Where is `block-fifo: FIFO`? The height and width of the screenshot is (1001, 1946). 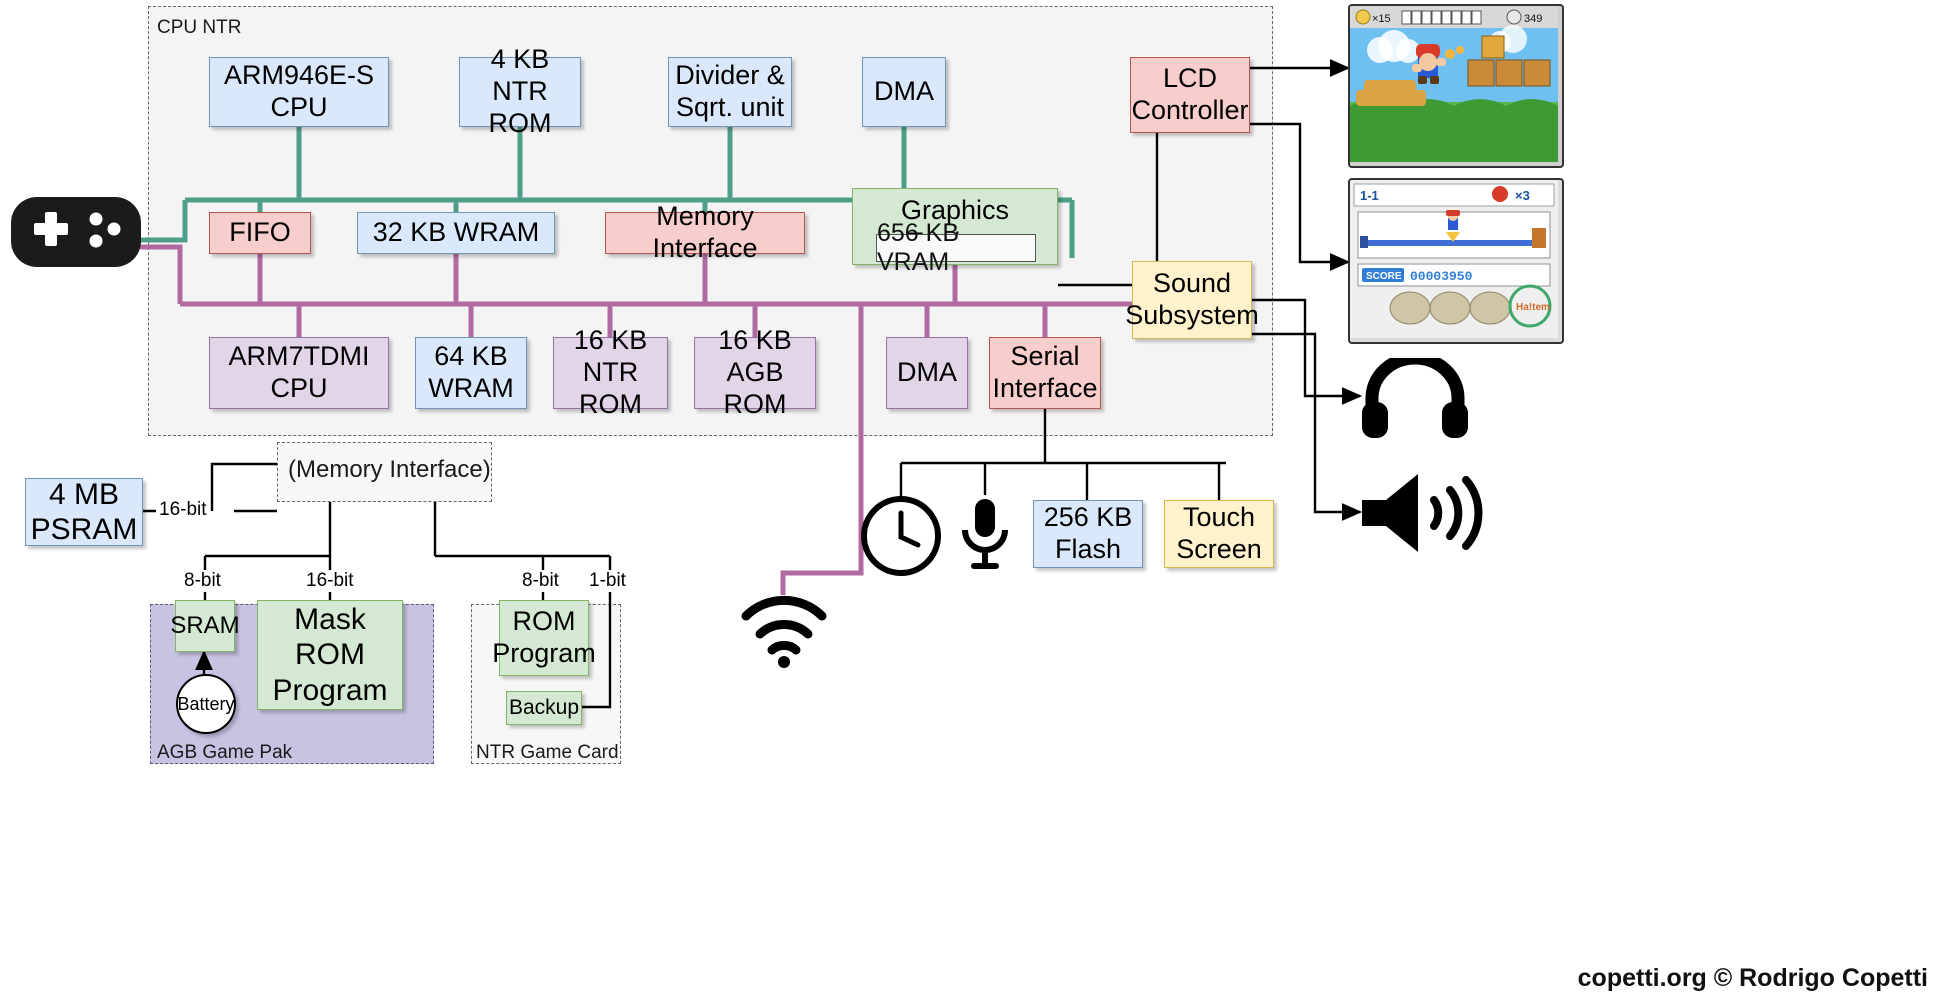 block-fifo: FIFO is located at coordinates (260, 233).